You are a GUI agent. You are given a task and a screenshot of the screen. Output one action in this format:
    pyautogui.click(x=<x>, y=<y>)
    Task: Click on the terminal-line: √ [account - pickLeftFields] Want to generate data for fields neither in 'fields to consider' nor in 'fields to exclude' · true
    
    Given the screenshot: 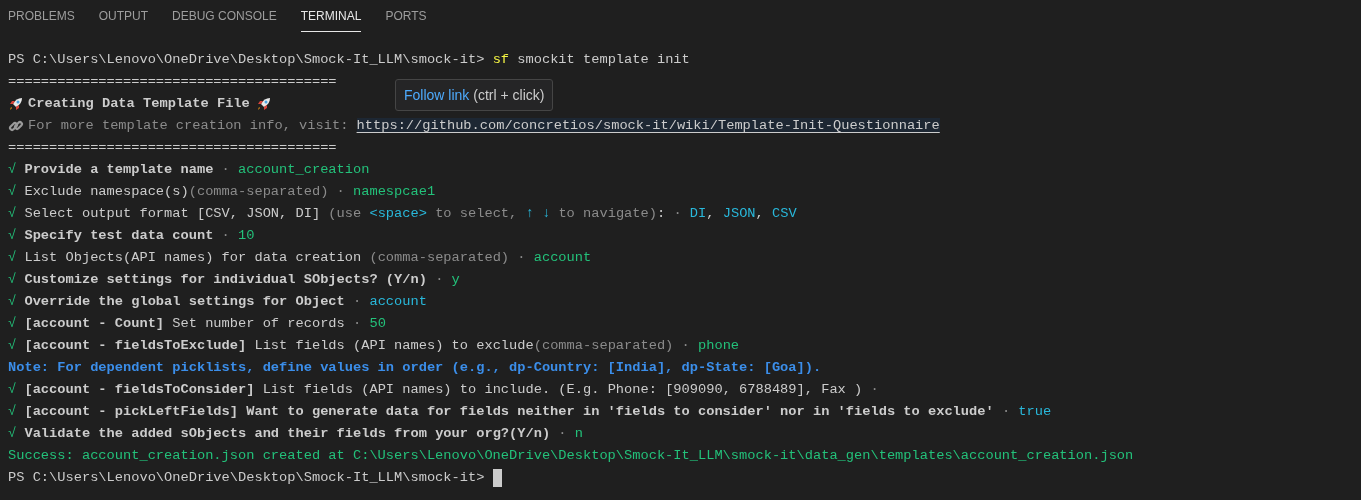 What is the action you would take?
    pyautogui.click(x=530, y=412)
    